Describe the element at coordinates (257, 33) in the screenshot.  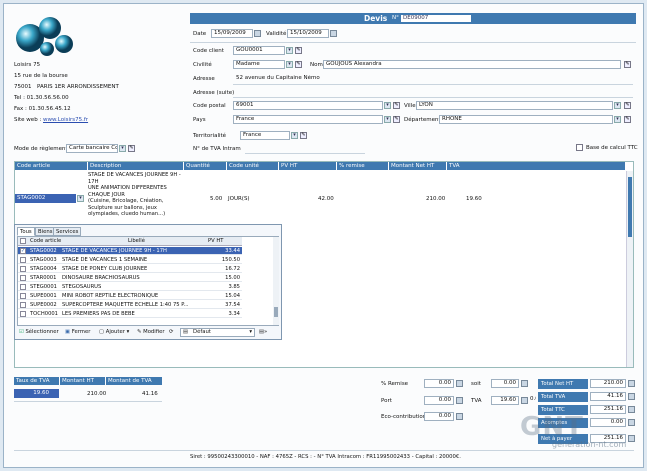
I see `date-calendar-icon` at that location.